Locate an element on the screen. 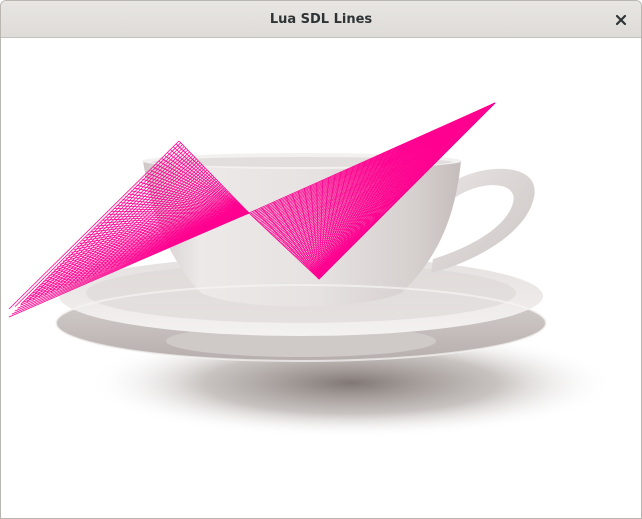 The width and height of the screenshot is (642, 519). close-icon is located at coordinates (621, 20).